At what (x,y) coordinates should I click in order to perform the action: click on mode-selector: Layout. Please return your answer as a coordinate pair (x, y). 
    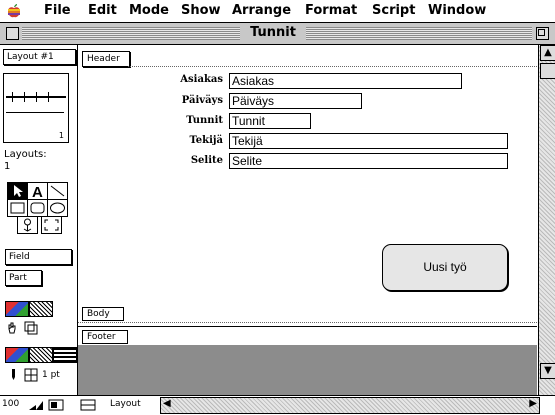
    Looking at the image, I should click on (134, 404).